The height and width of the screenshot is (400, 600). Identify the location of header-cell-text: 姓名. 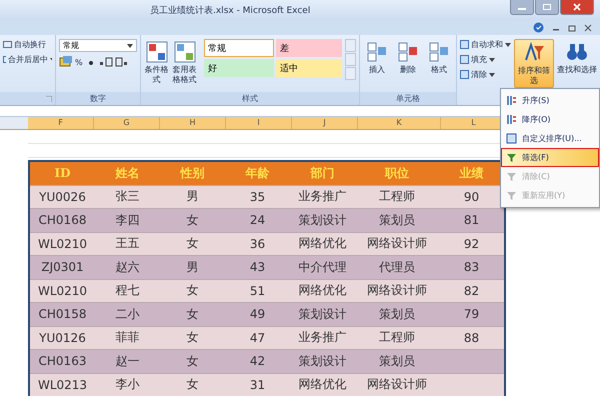
(127, 173).